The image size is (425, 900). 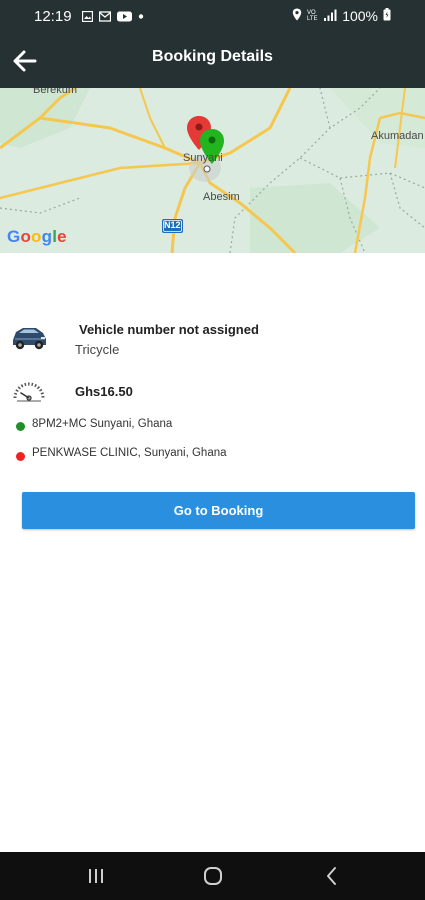 I want to click on back-nav-icon, so click(x=331, y=876).